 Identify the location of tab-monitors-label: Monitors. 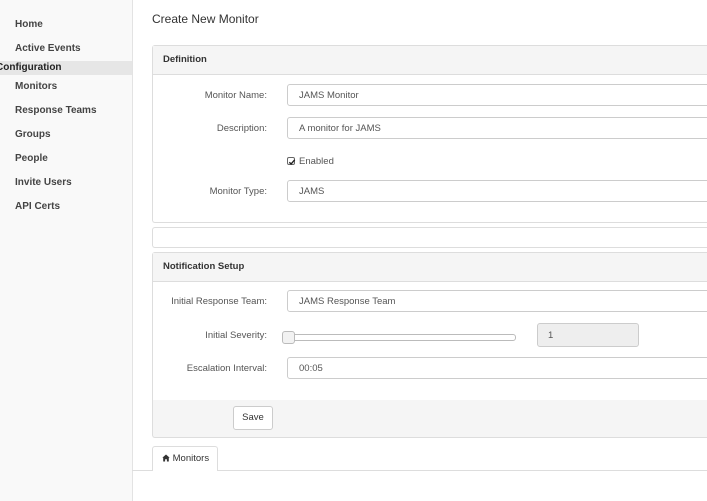
(191, 458).